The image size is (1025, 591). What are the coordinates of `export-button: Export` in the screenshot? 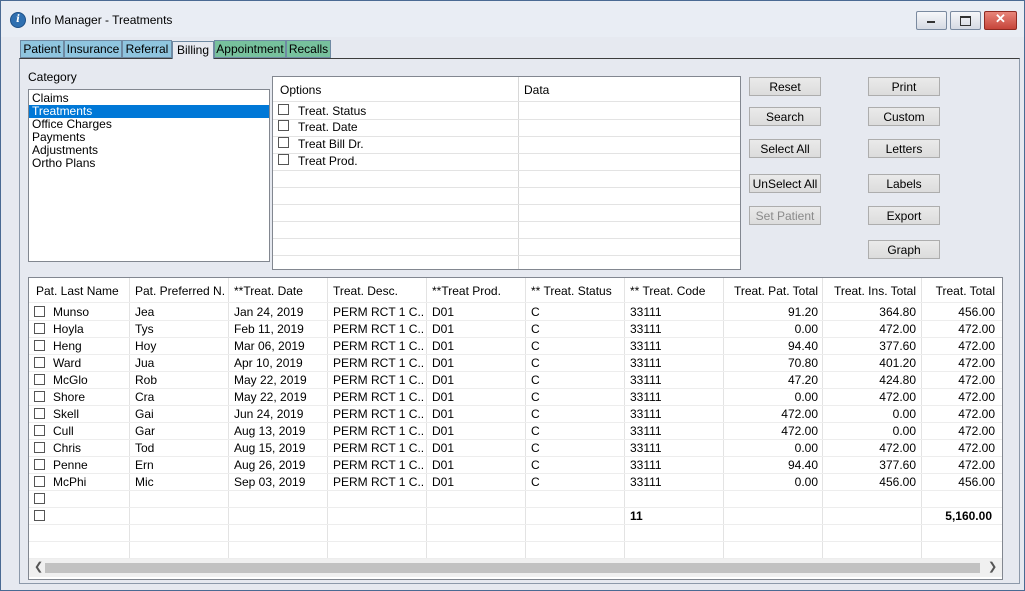 It's located at (904, 215).